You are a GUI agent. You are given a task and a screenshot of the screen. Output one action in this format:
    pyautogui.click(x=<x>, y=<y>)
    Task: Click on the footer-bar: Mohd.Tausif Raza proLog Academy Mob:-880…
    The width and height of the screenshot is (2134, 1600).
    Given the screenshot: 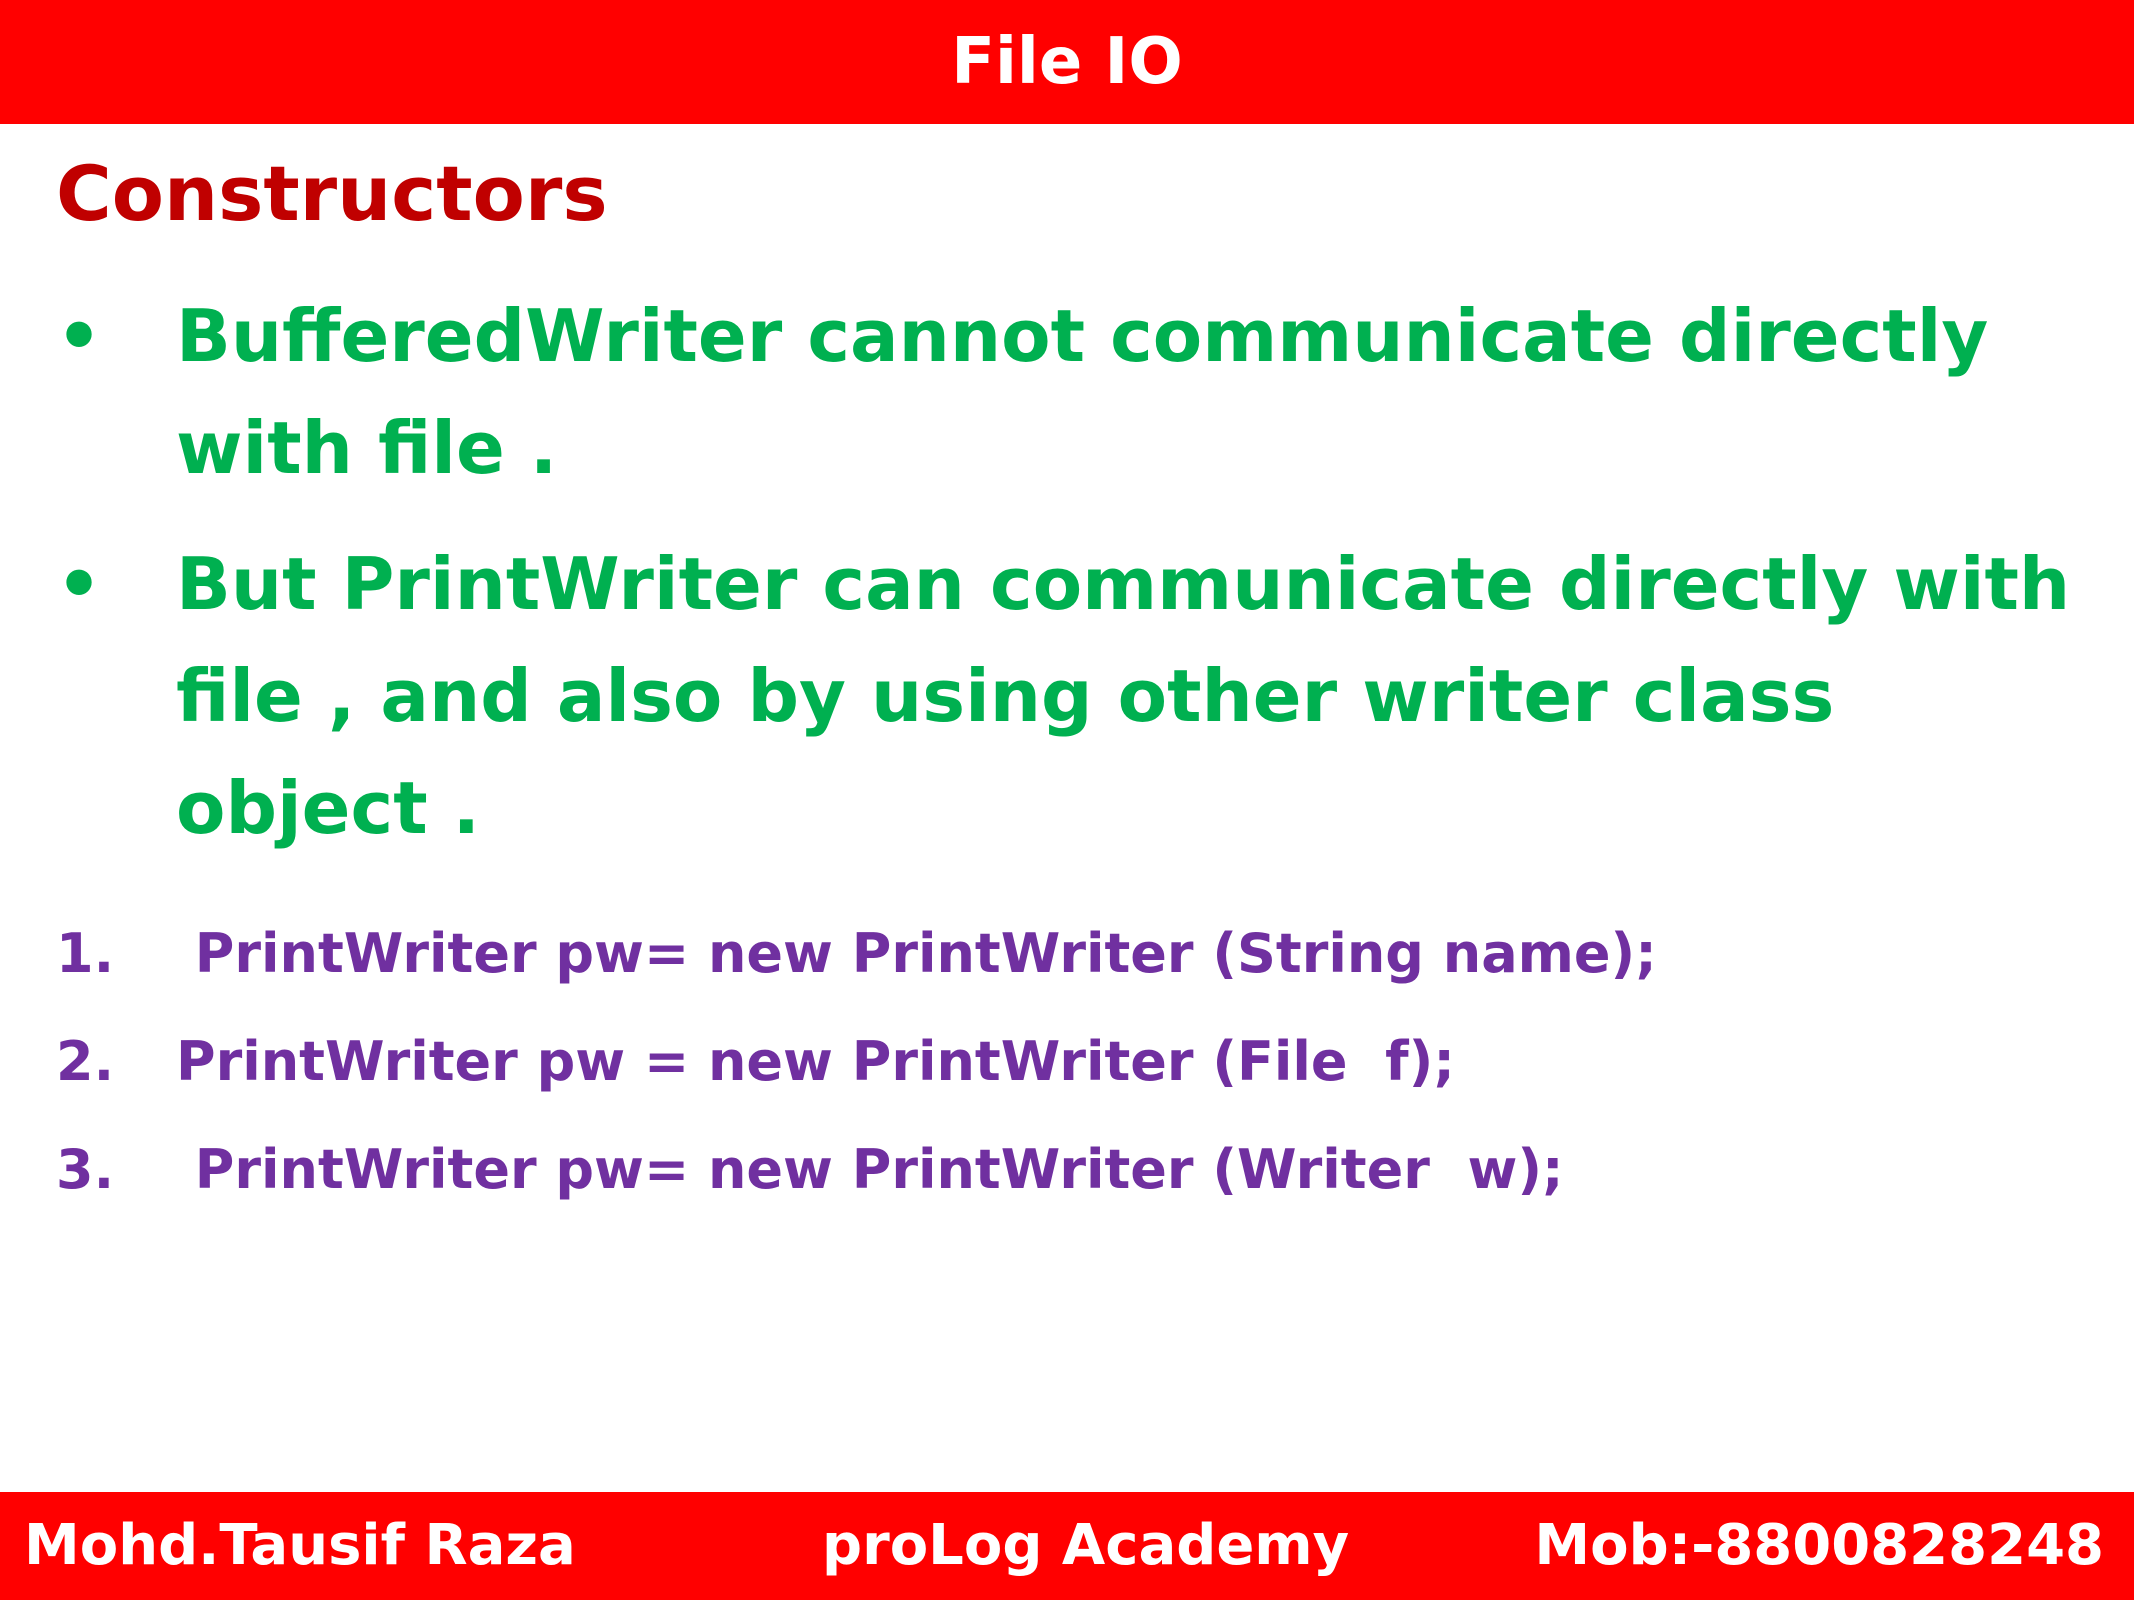 What is the action you would take?
    pyautogui.click(x=1067, y=1546)
    